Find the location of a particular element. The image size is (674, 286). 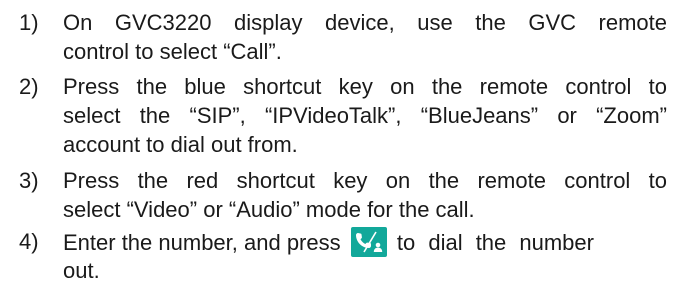

step-2-number: 2) is located at coordinates (29, 86).